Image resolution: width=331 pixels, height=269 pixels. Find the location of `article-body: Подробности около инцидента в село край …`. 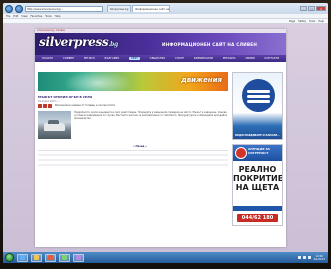

article-body: Подробности около инцидента в село край … is located at coordinates (151, 116).